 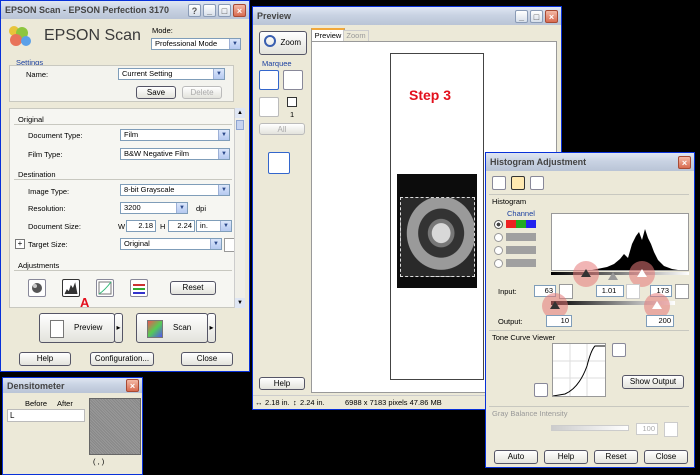 What do you see at coordinates (99, 461) in the screenshot?
I see `coordinates-label: ( , )` at bounding box center [99, 461].